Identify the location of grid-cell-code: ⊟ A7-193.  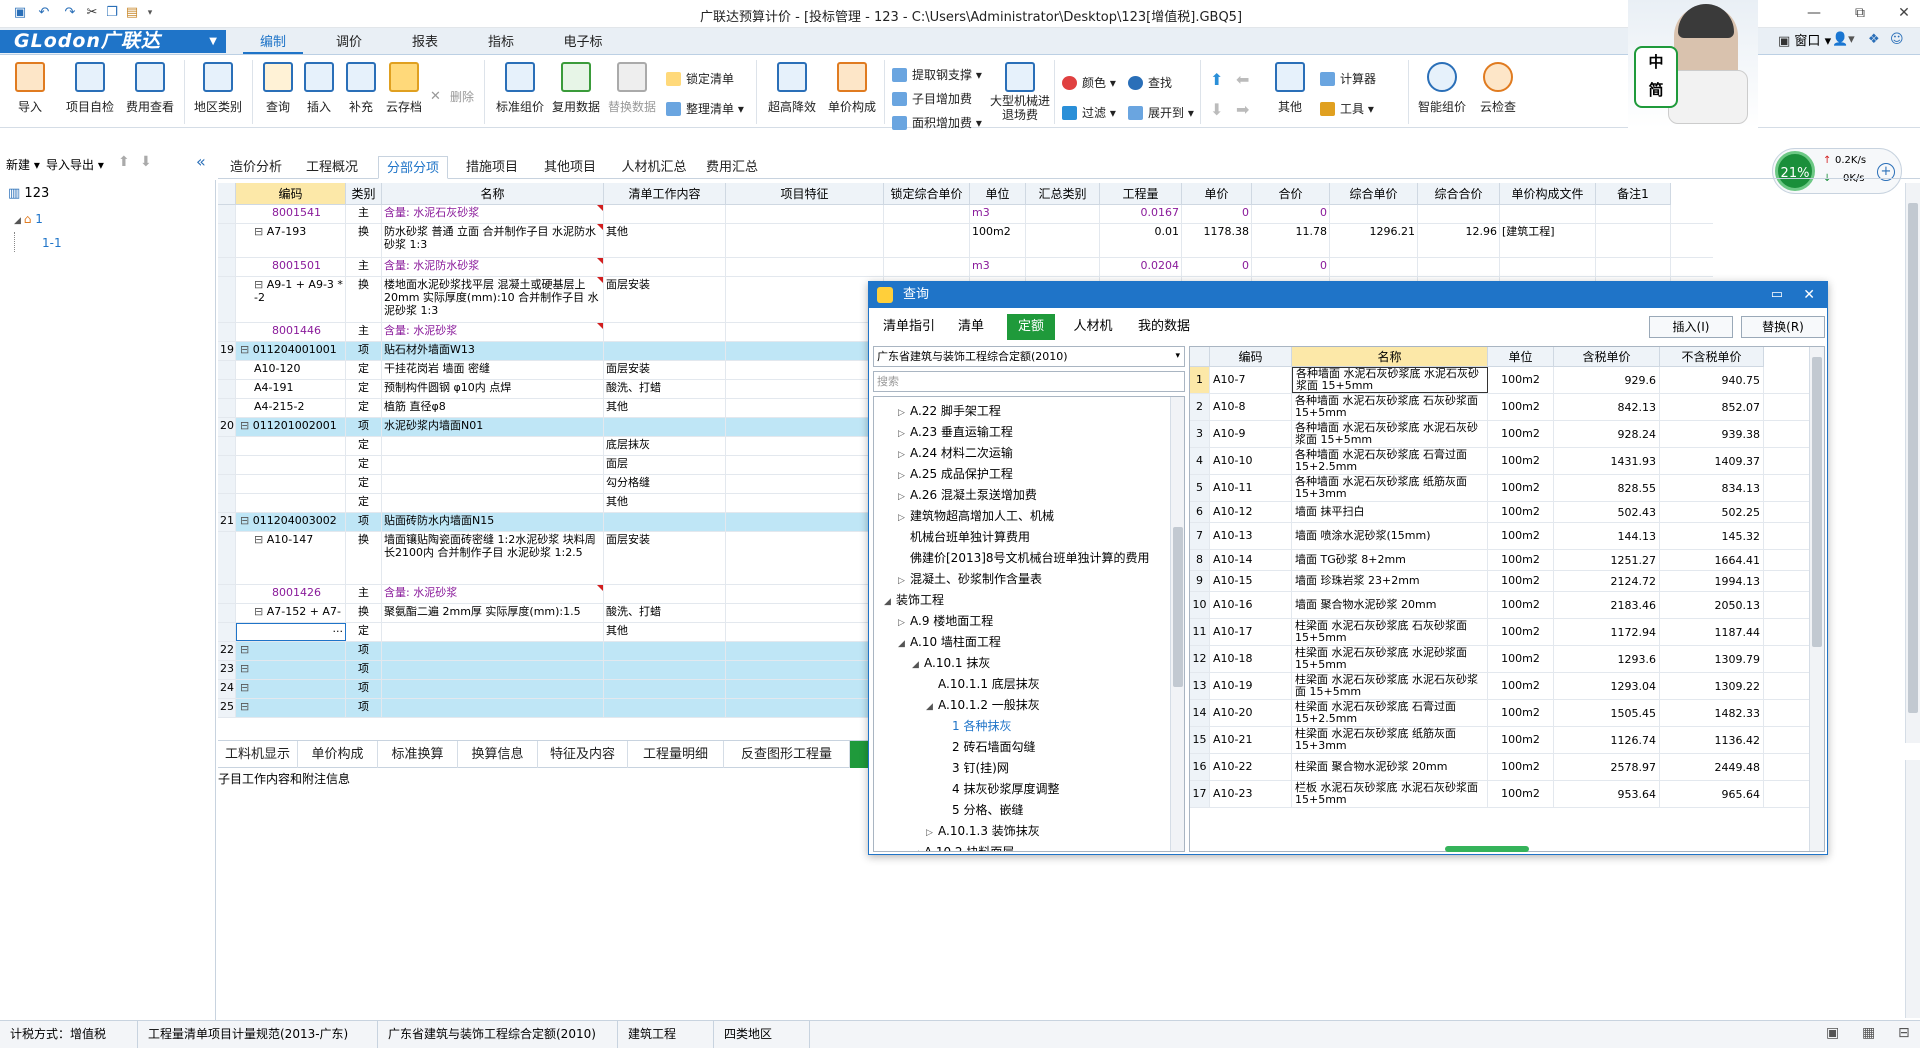
(291, 240).